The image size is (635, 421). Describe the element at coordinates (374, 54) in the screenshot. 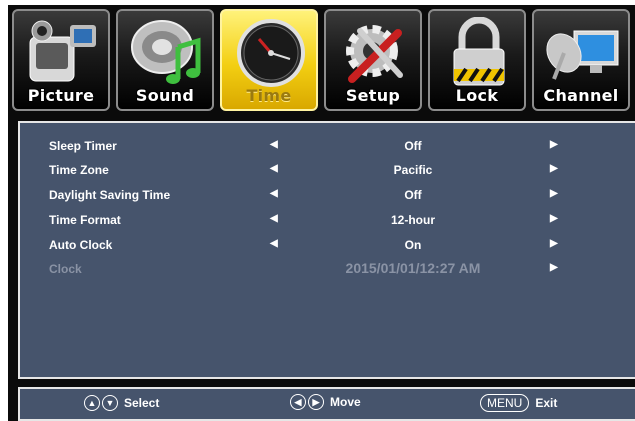

I see `gear-tools-icon` at that location.